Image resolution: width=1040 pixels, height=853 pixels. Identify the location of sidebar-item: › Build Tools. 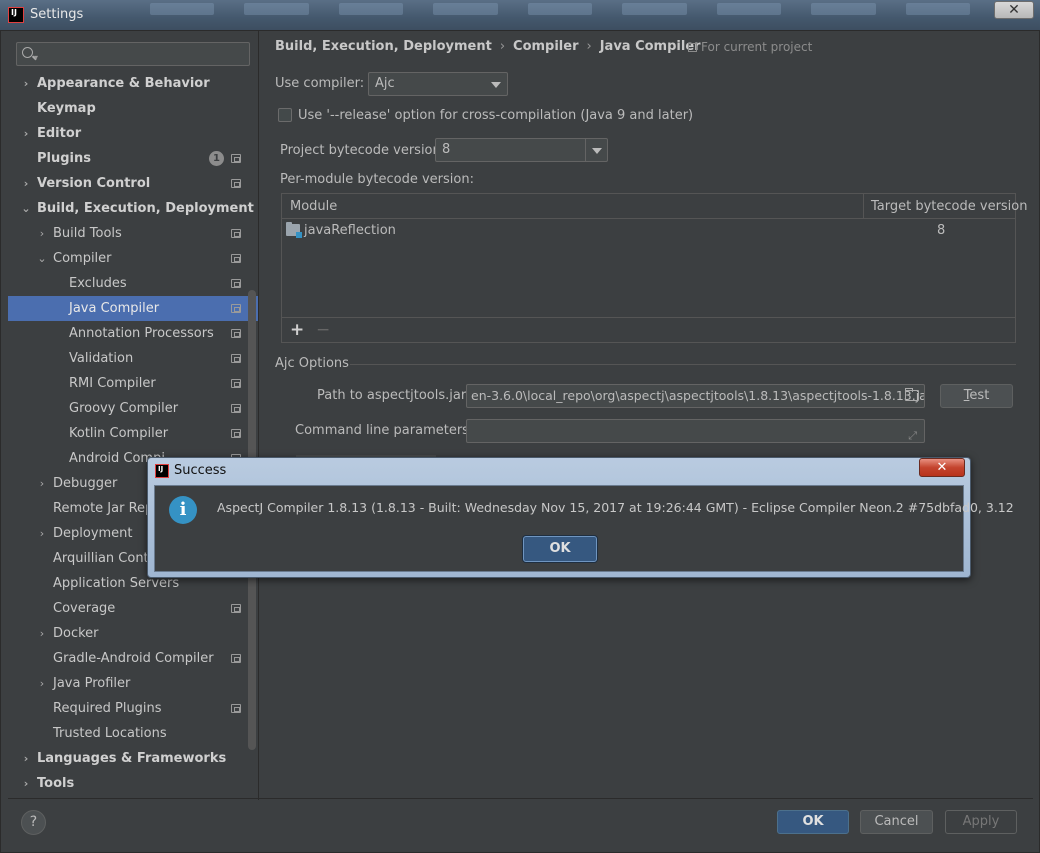
(133, 233).